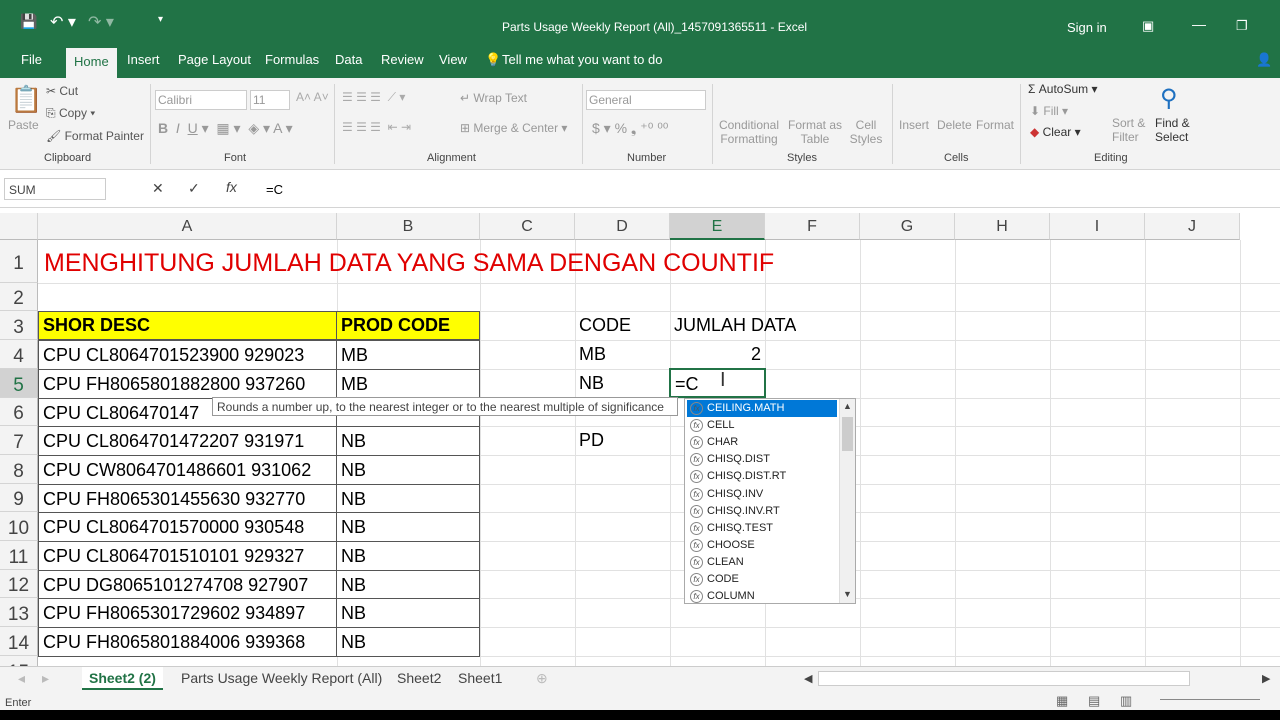 The height and width of the screenshot is (720, 1280). What do you see at coordinates (1242, 26) in the screenshot?
I see `restore-icon: ❐` at bounding box center [1242, 26].